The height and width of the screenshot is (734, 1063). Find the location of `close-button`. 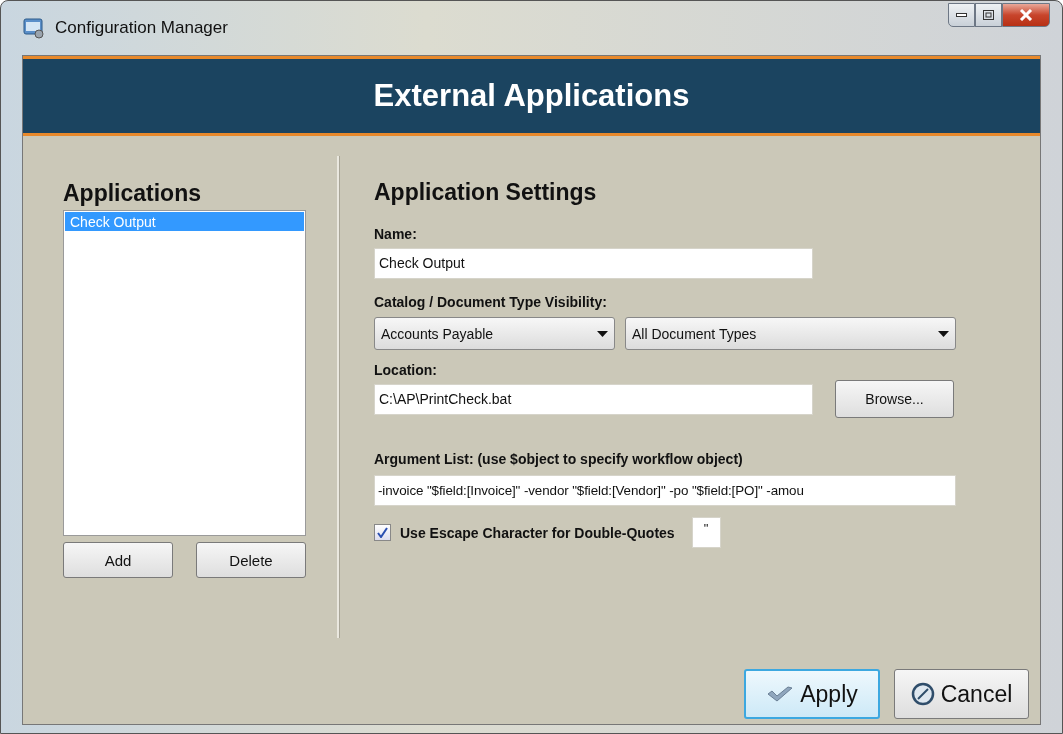

close-button is located at coordinates (1026, 15).